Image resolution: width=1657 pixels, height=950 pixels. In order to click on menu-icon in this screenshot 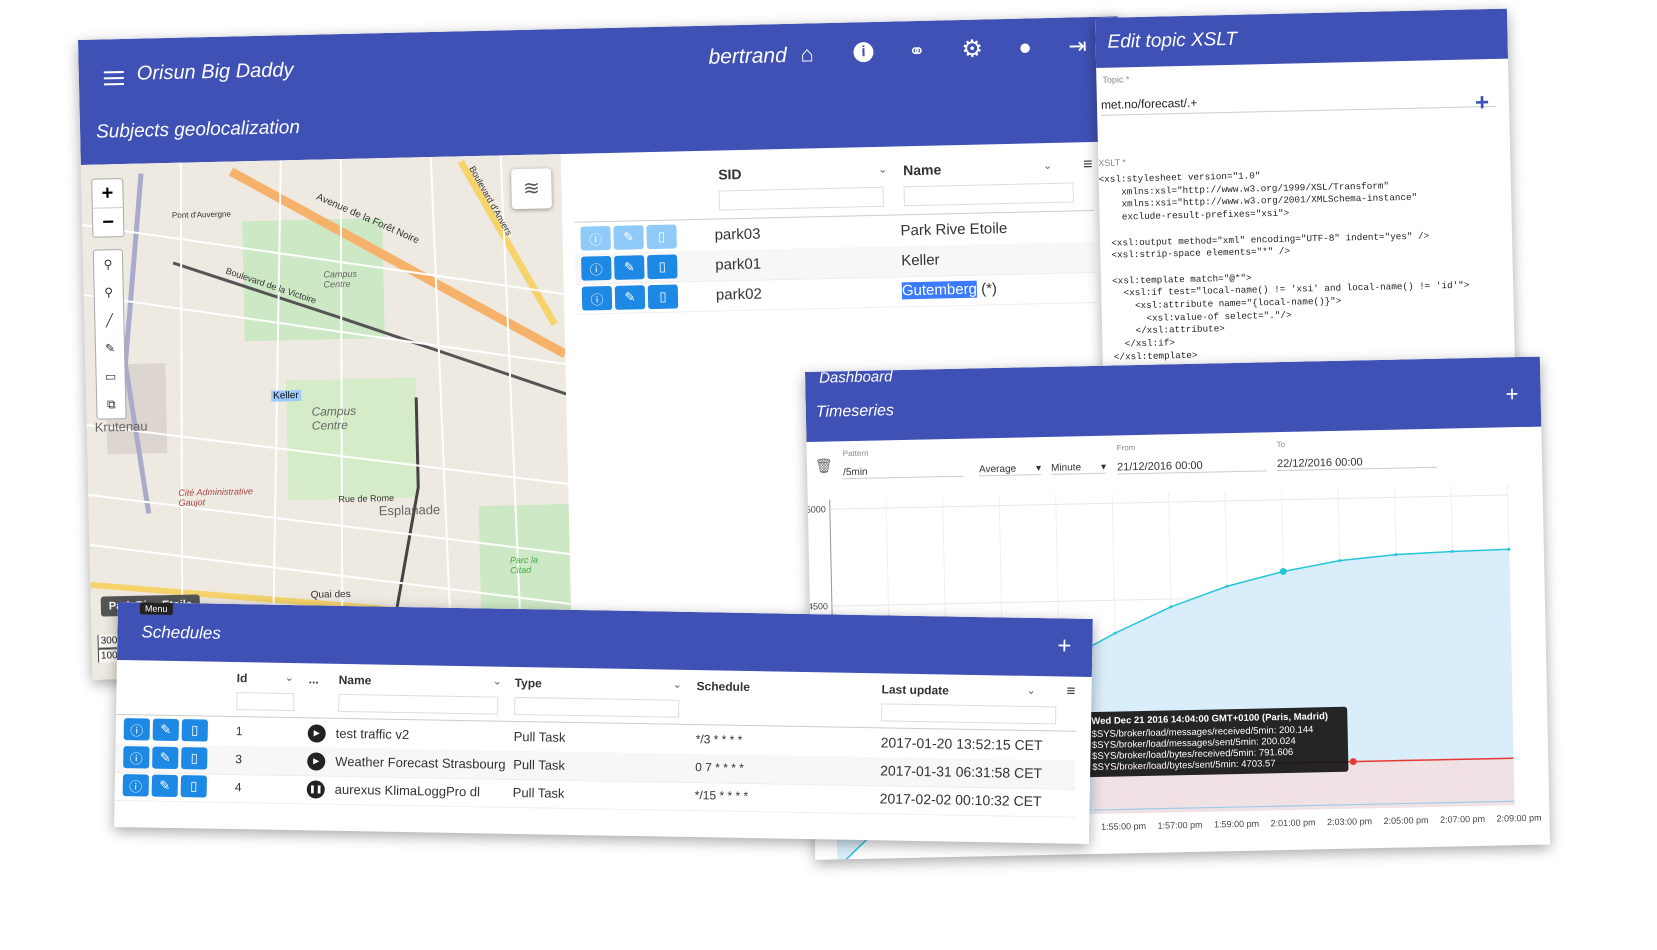, I will do `click(114, 78)`.